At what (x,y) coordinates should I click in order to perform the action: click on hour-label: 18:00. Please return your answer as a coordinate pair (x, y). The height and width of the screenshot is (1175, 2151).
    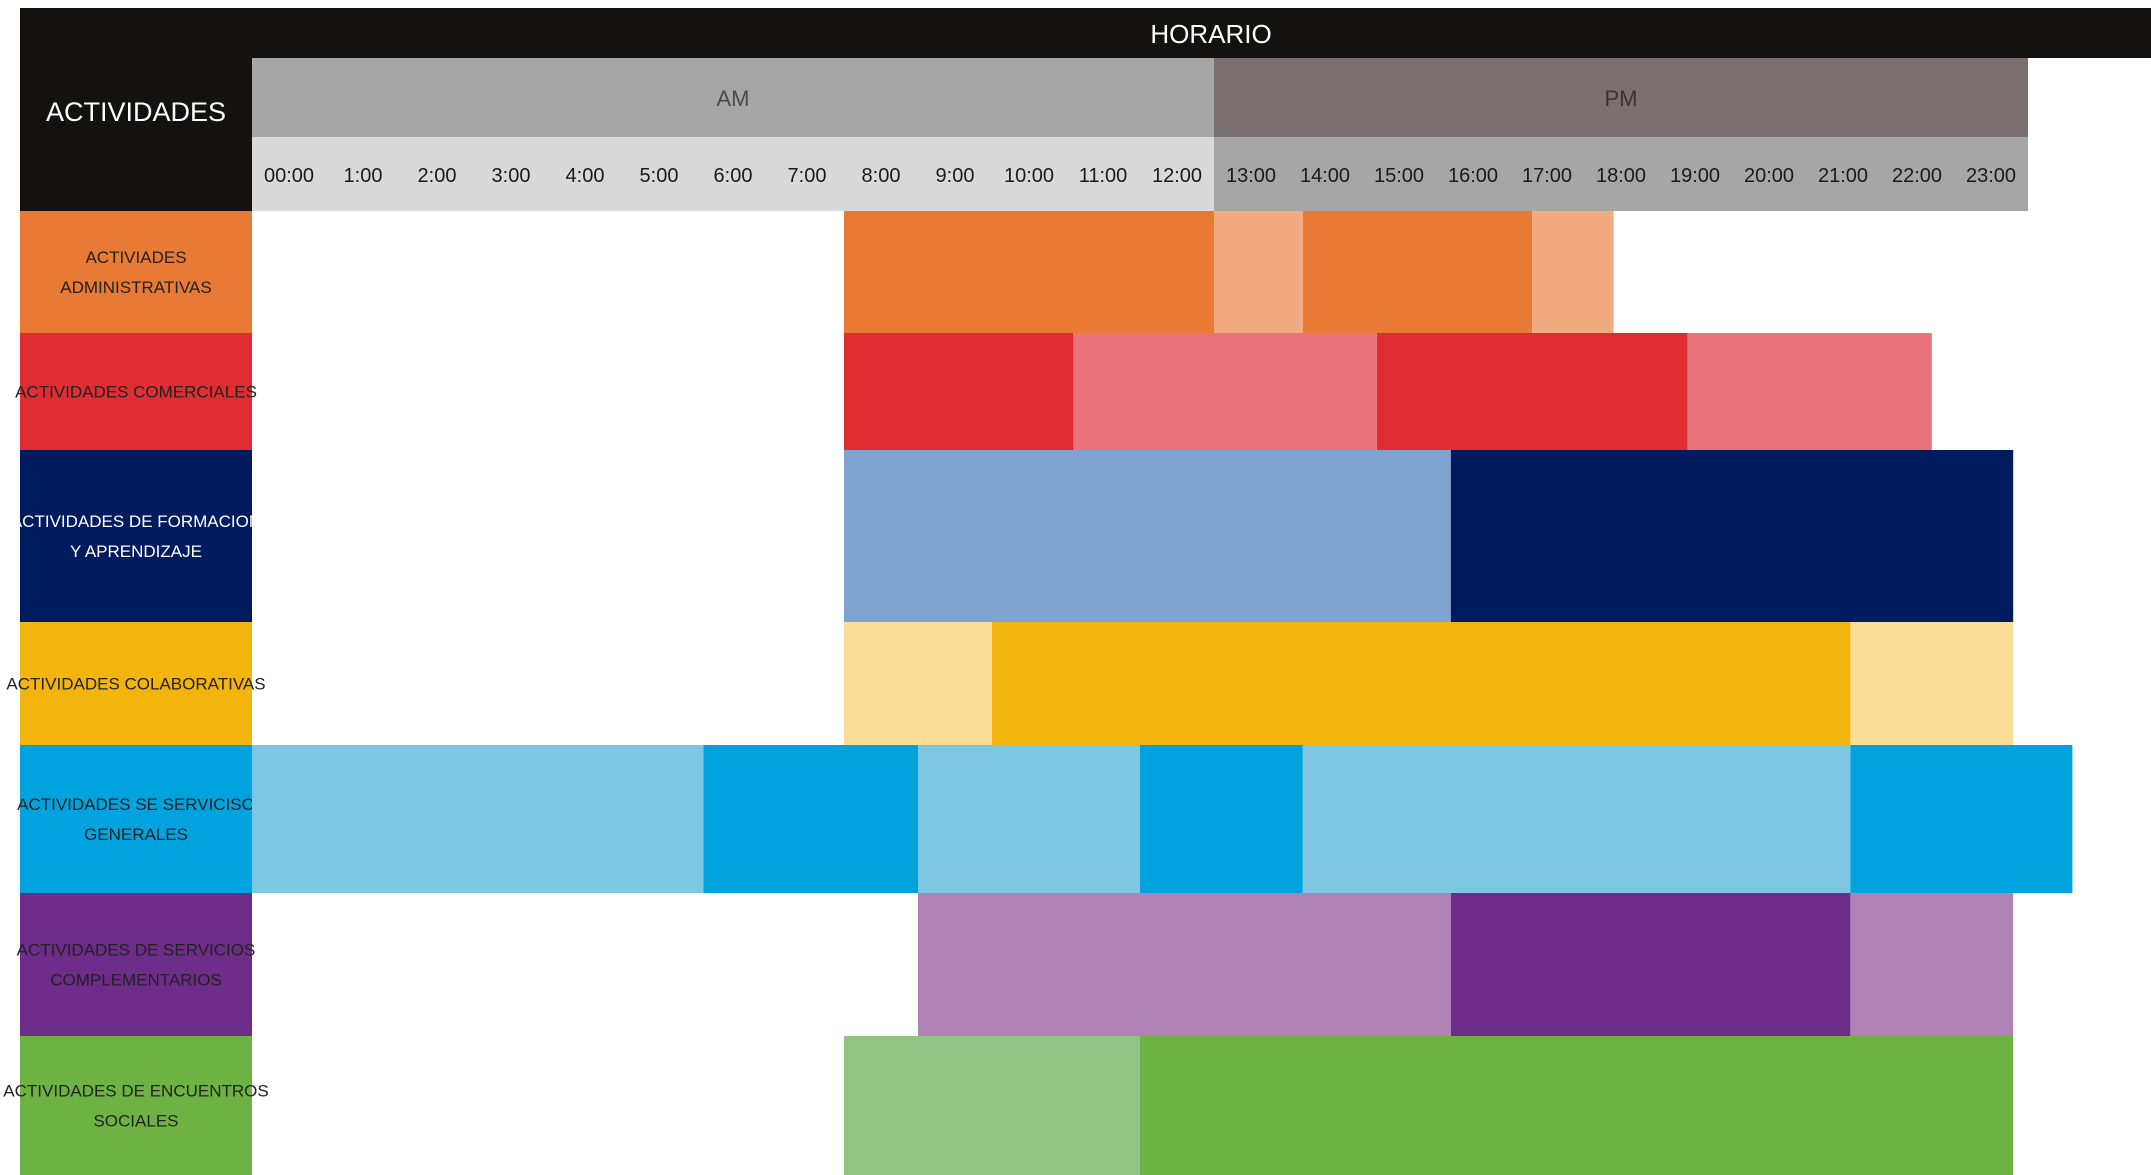
    Looking at the image, I should click on (1621, 176).